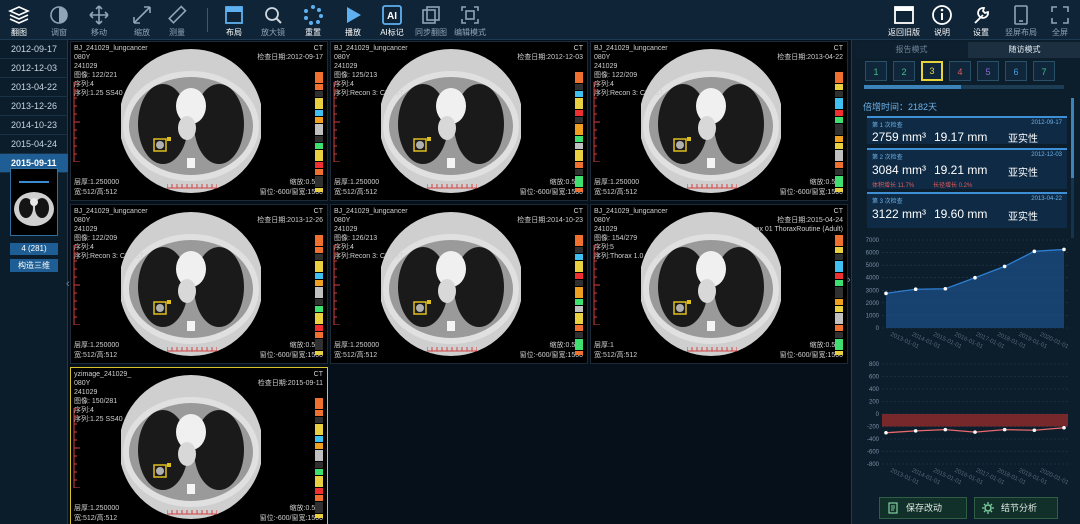 Image resolution: width=1080 pixels, height=524 pixels. Describe the element at coordinates (876, 71) in the screenshot. I see `exam-number-1: 1` at that location.